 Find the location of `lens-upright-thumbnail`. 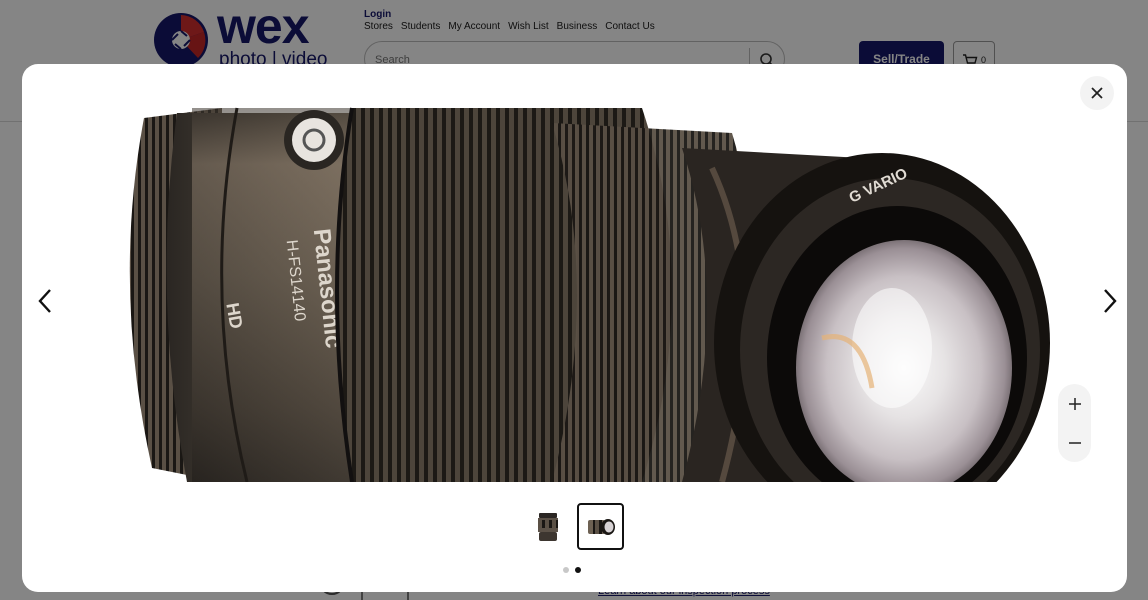

lens-upright-thumbnail is located at coordinates (547, 526).